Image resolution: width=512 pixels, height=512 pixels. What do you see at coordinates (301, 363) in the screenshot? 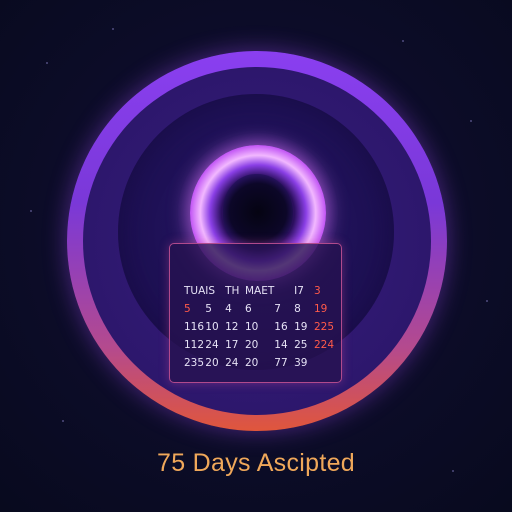
I see `calendar-day-cell: 39` at bounding box center [301, 363].